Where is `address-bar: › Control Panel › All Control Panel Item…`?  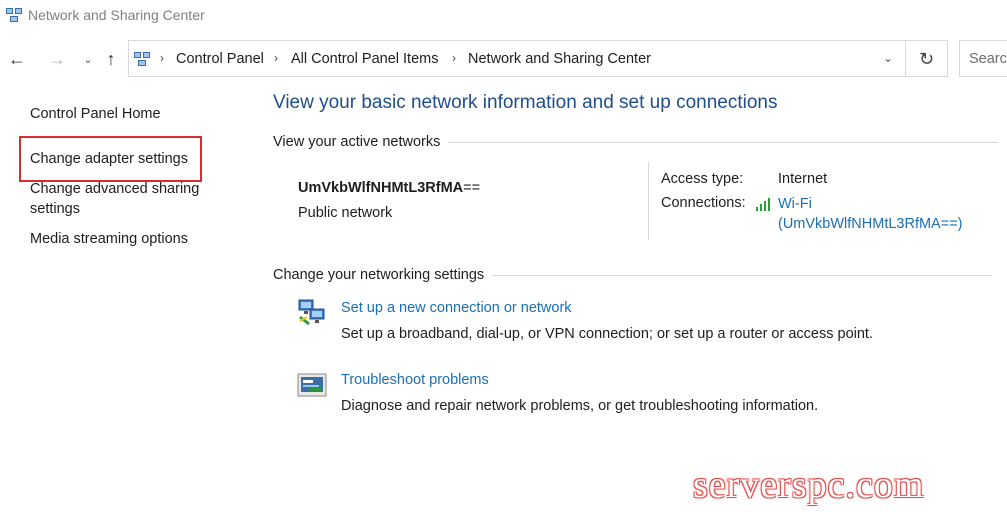
address-bar: › Control Panel › All Control Panel Item… is located at coordinates (517, 58).